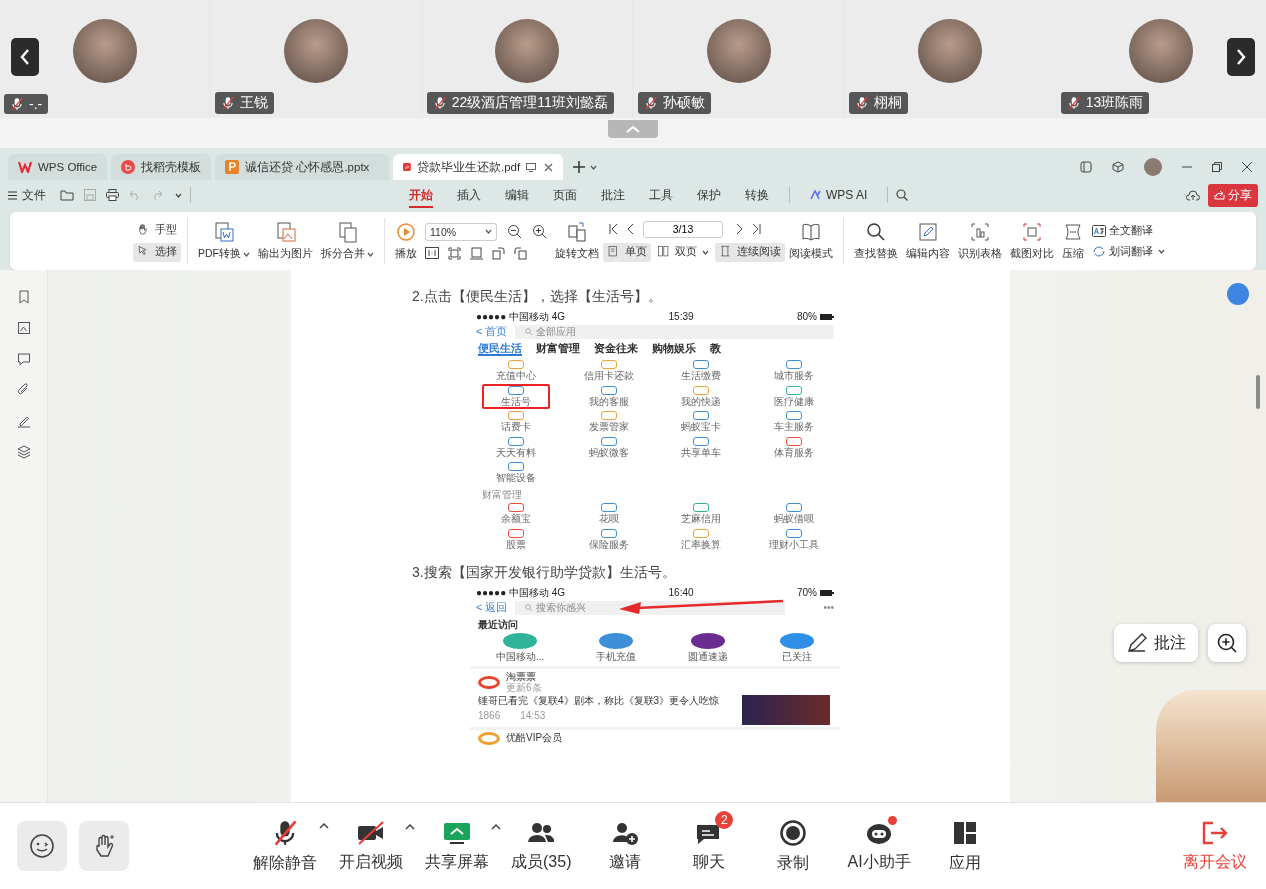 This screenshot has height=889, width=1266. What do you see at coordinates (902, 195) in the screenshot?
I see `search-icon` at bounding box center [902, 195].